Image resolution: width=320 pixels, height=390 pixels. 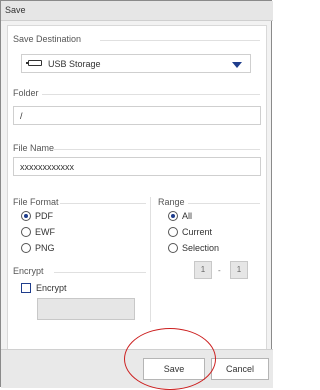 I want to click on encrypt-checkbox, so click(x=26, y=288).